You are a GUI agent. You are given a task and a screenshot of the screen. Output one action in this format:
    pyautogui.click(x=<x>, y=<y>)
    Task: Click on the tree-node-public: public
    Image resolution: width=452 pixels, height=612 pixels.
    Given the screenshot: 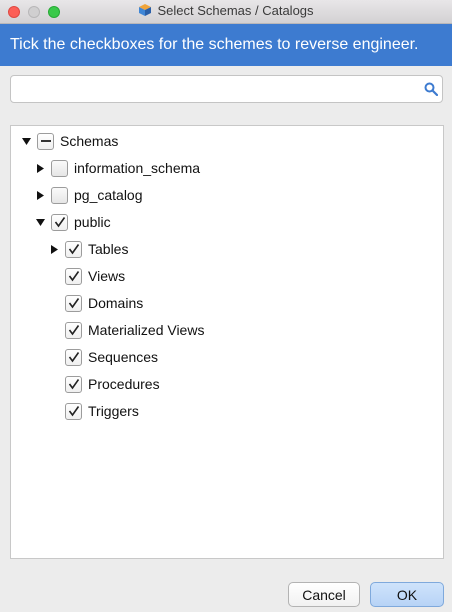 What is the action you would take?
    pyautogui.click(x=73, y=222)
    